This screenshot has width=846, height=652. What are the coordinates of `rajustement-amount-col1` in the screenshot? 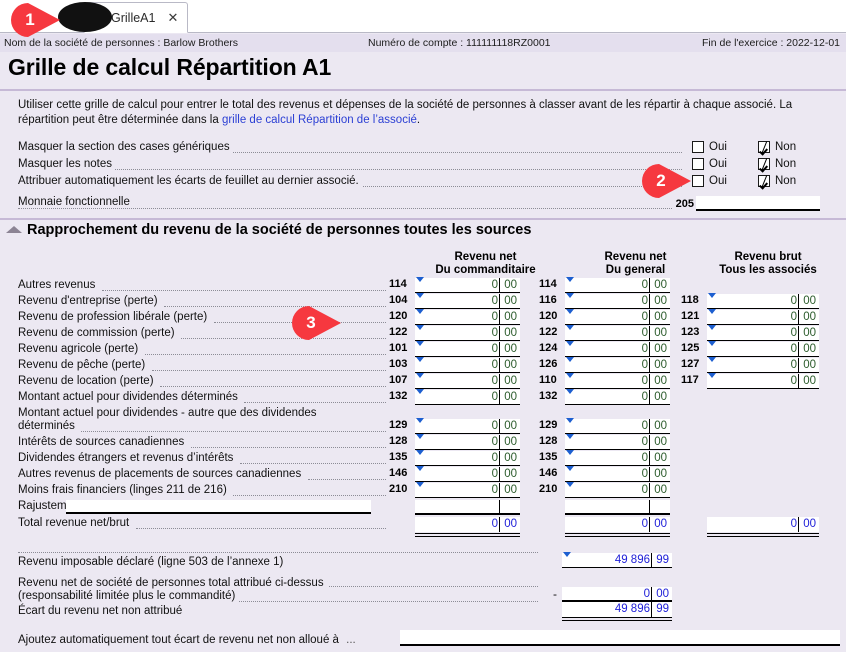 It's located at (467, 507).